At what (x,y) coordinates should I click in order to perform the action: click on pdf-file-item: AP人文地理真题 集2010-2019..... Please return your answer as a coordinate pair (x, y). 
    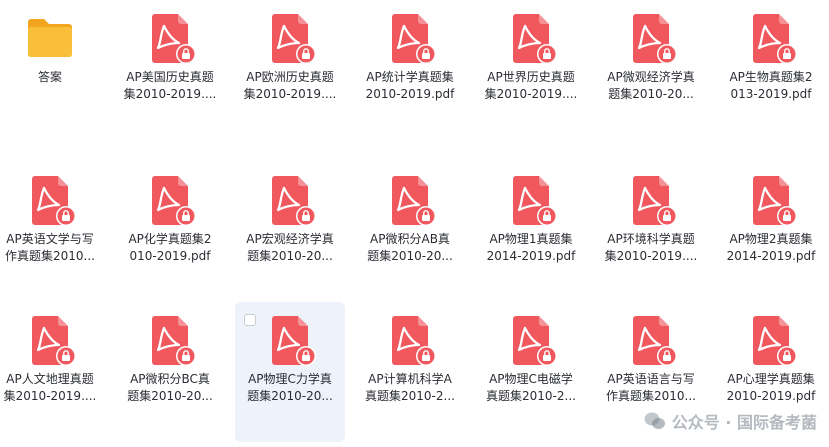
    Looking at the image, I should click on (52, 372).